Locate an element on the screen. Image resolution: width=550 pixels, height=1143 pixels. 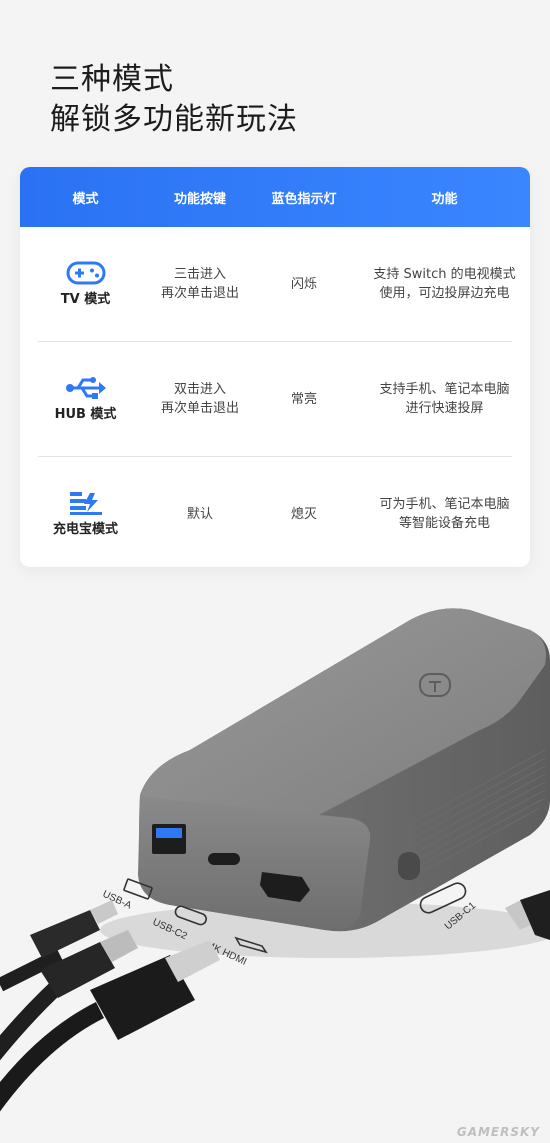
light-cell: 常亮 is located at coordinates (303, 399).